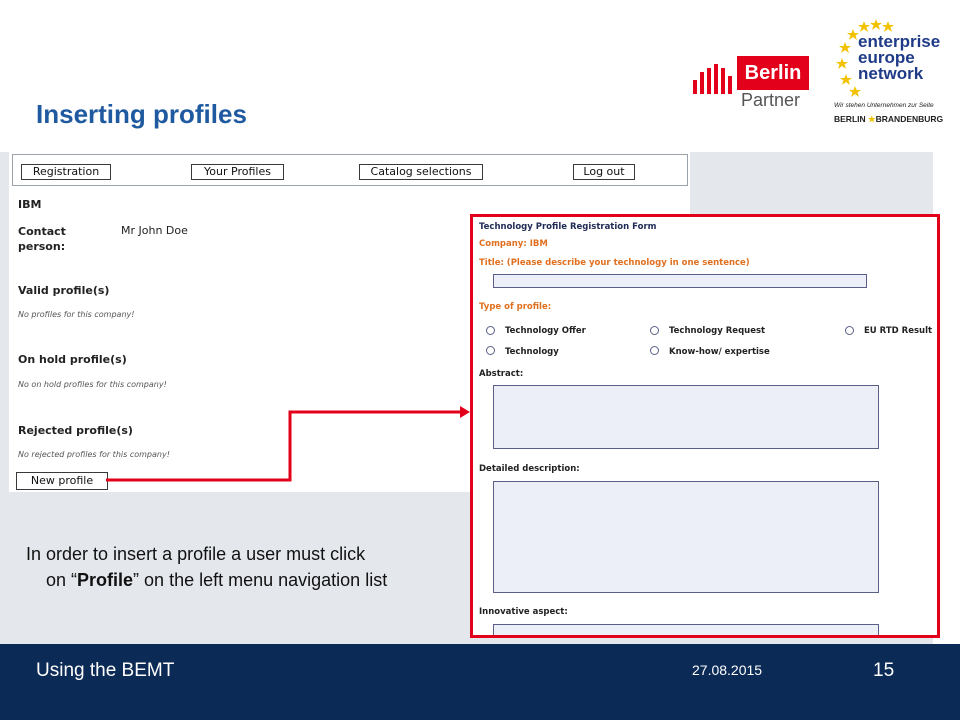  I want to click on detailed-description-textarea, so click(686, 537).